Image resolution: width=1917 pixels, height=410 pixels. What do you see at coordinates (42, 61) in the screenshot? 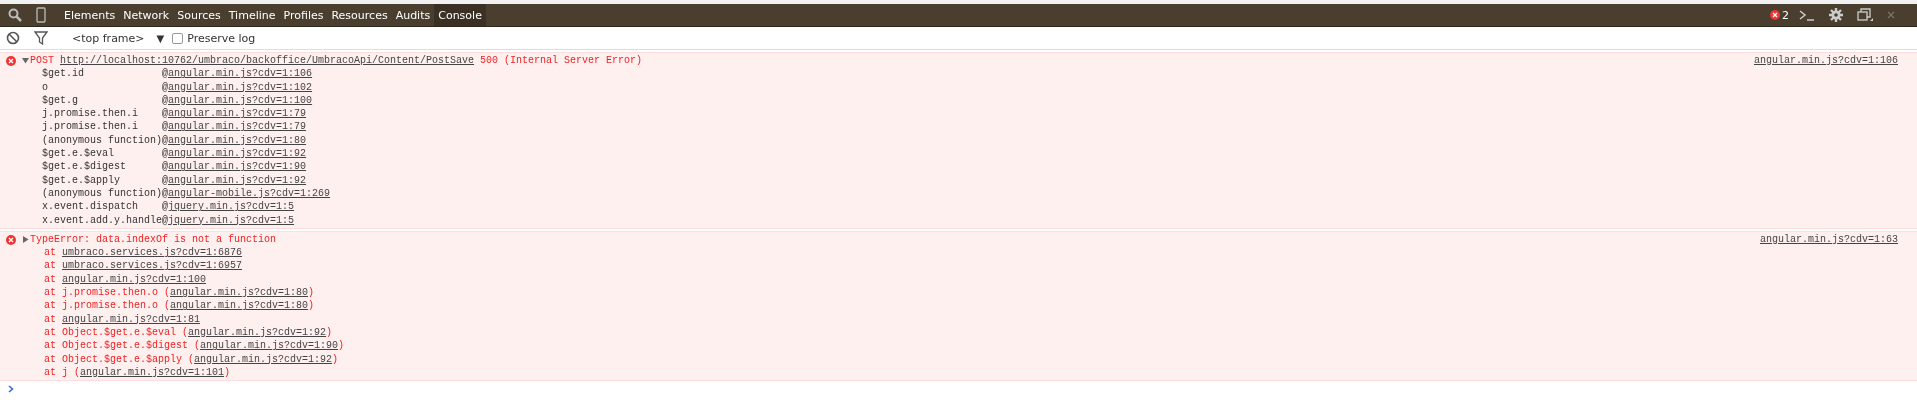
I see `request-method: POST` at bounding box center [42, 61].